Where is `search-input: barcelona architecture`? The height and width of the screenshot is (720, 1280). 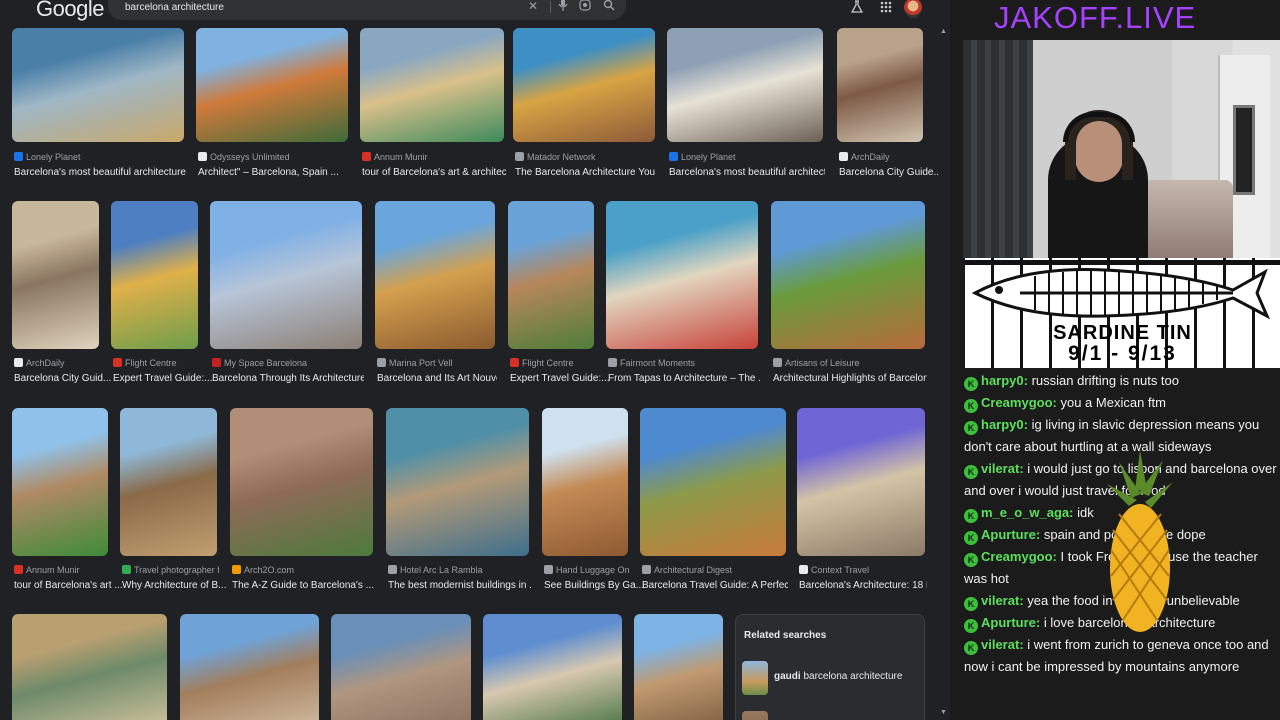 search-input: barcelona architecture is located at coordinates (174, 7).